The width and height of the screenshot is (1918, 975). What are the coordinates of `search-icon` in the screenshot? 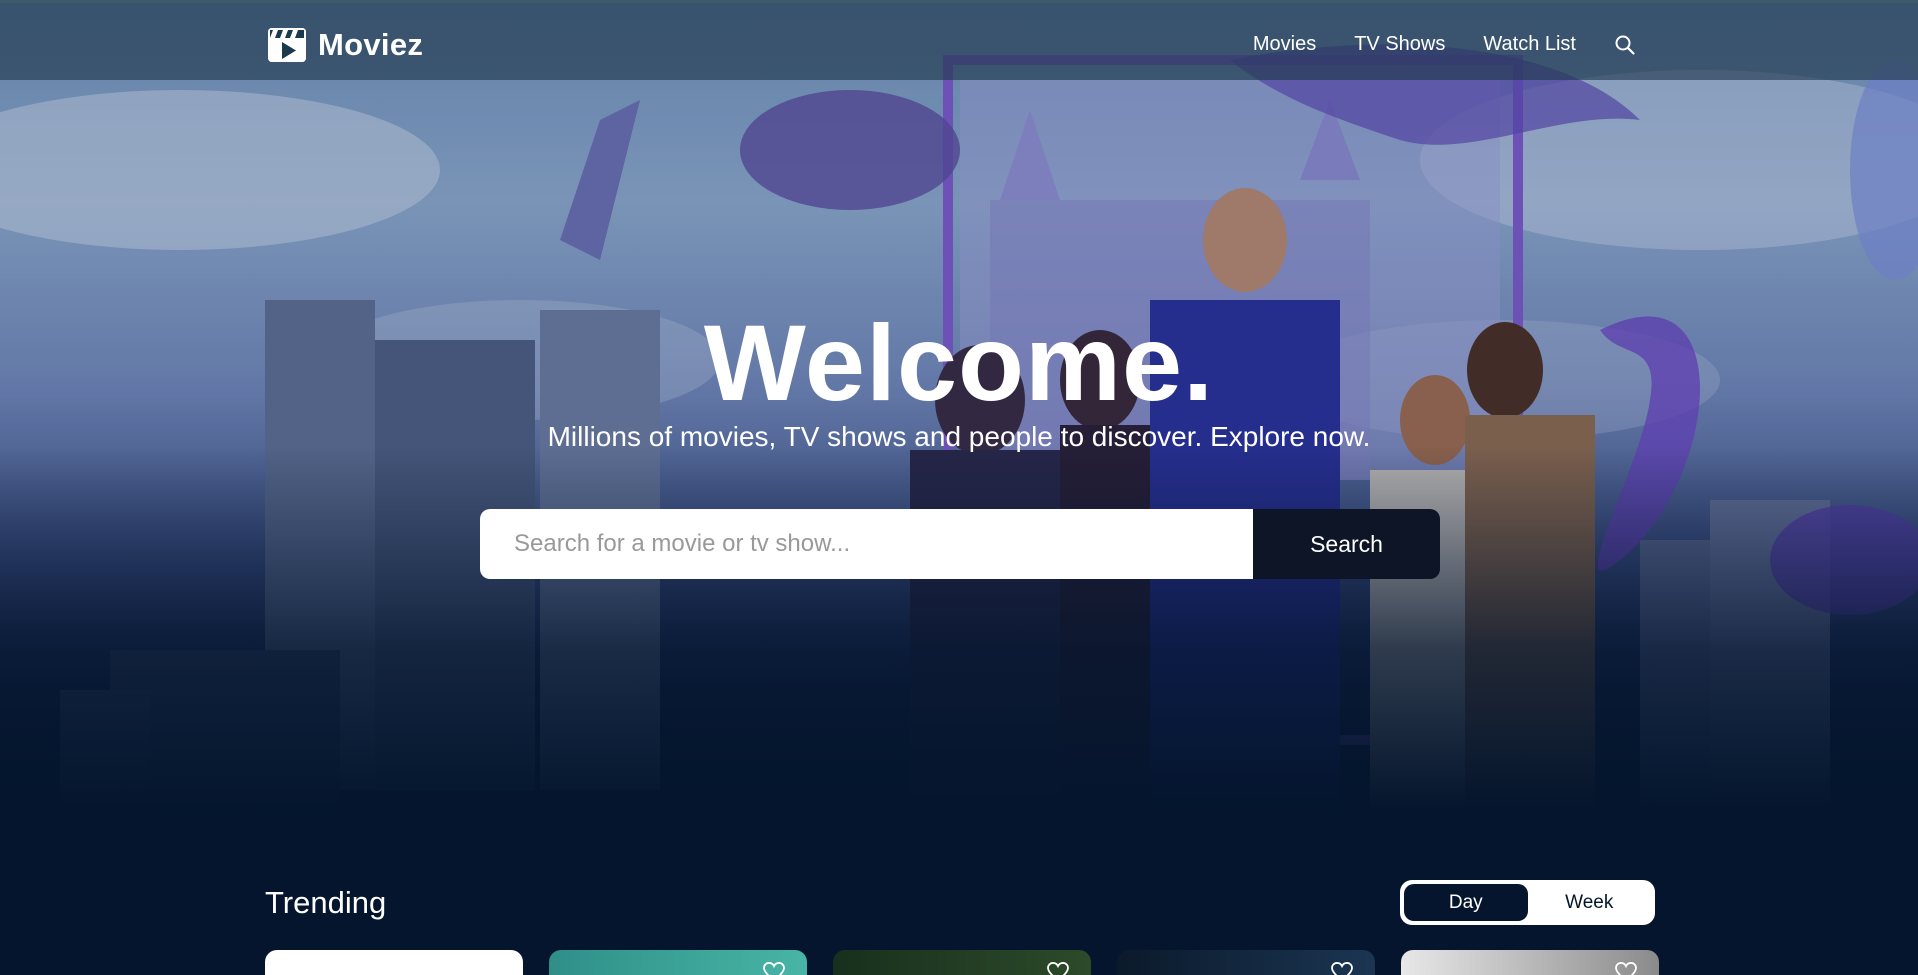 It's located at (1625, 45).